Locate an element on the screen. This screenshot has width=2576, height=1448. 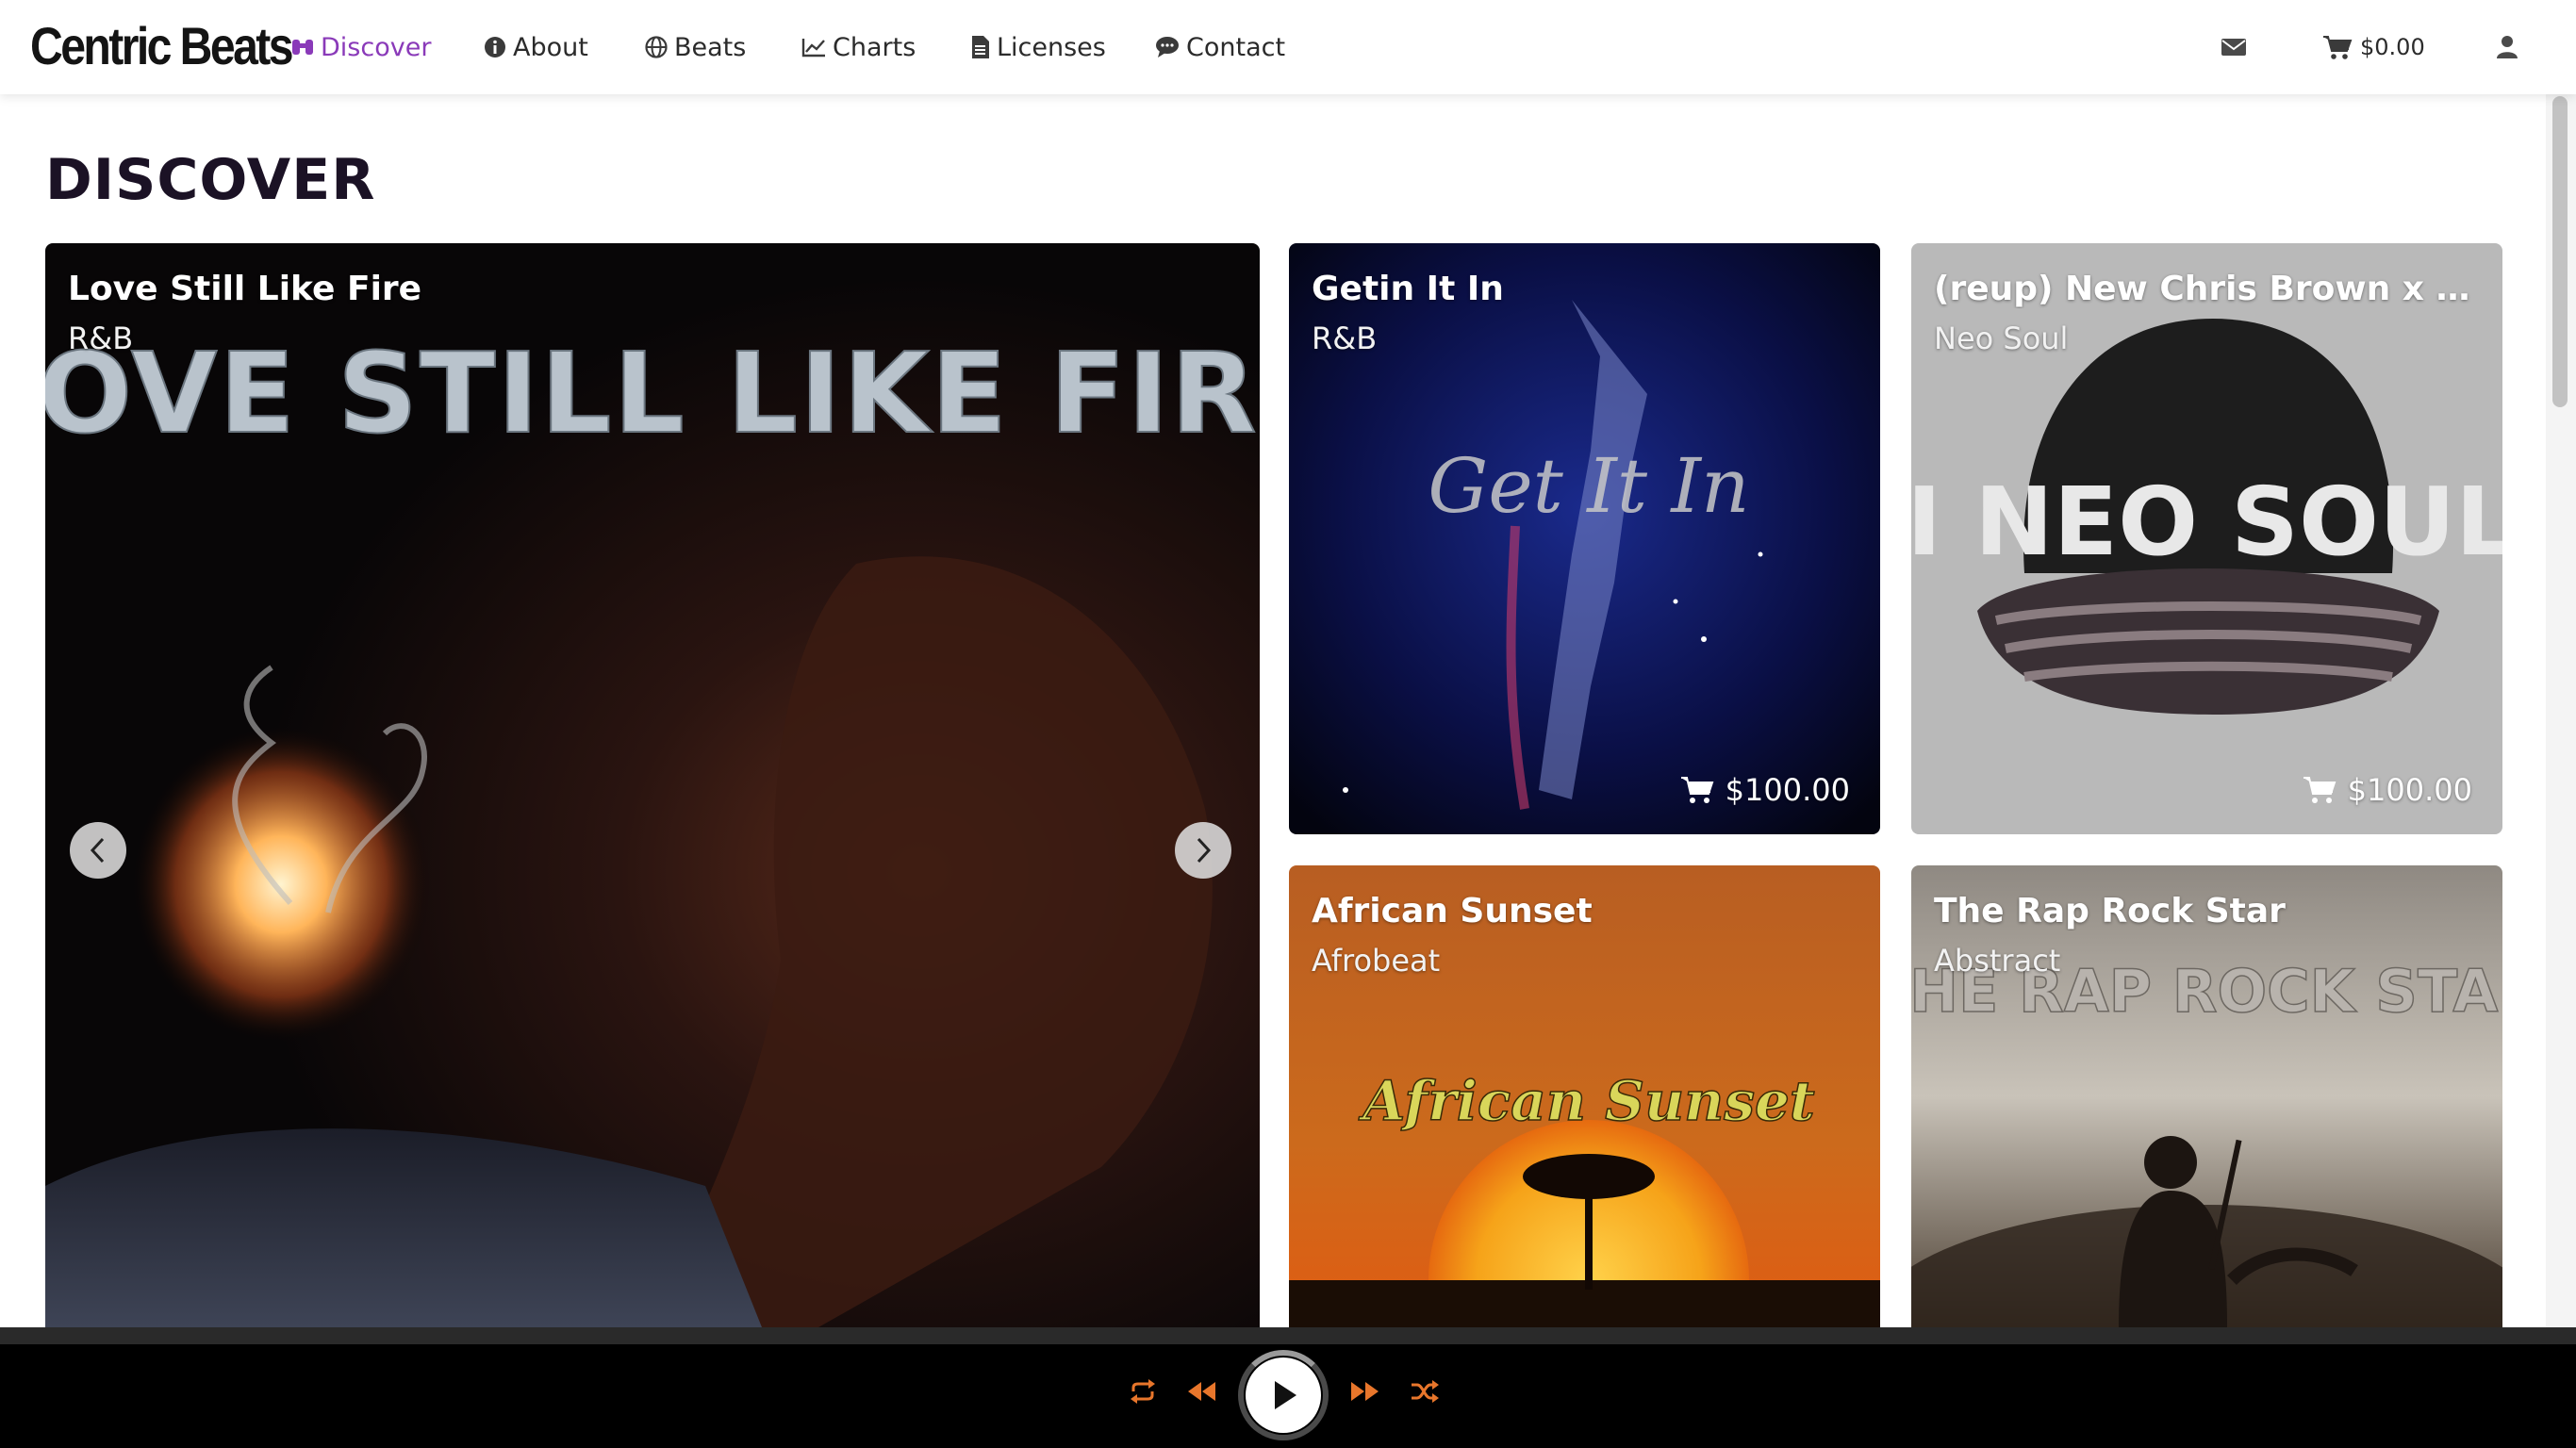
nav-licenses: Licenses is located at coordinates (1038, 47).